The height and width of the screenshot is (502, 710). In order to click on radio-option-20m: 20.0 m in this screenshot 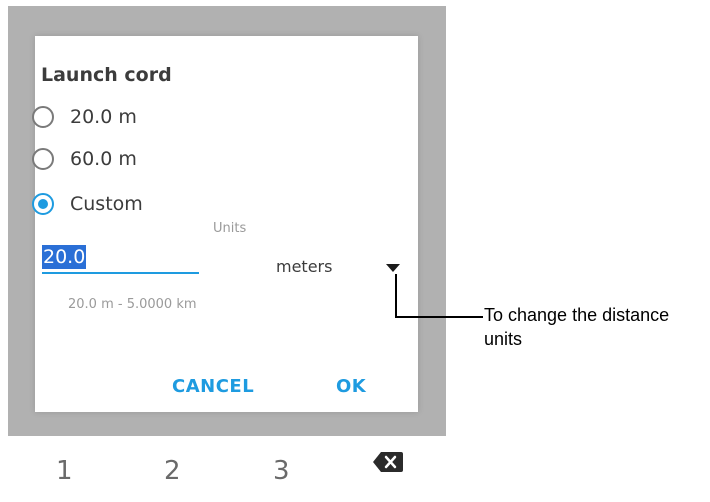, I will do `click(84, 117)`.